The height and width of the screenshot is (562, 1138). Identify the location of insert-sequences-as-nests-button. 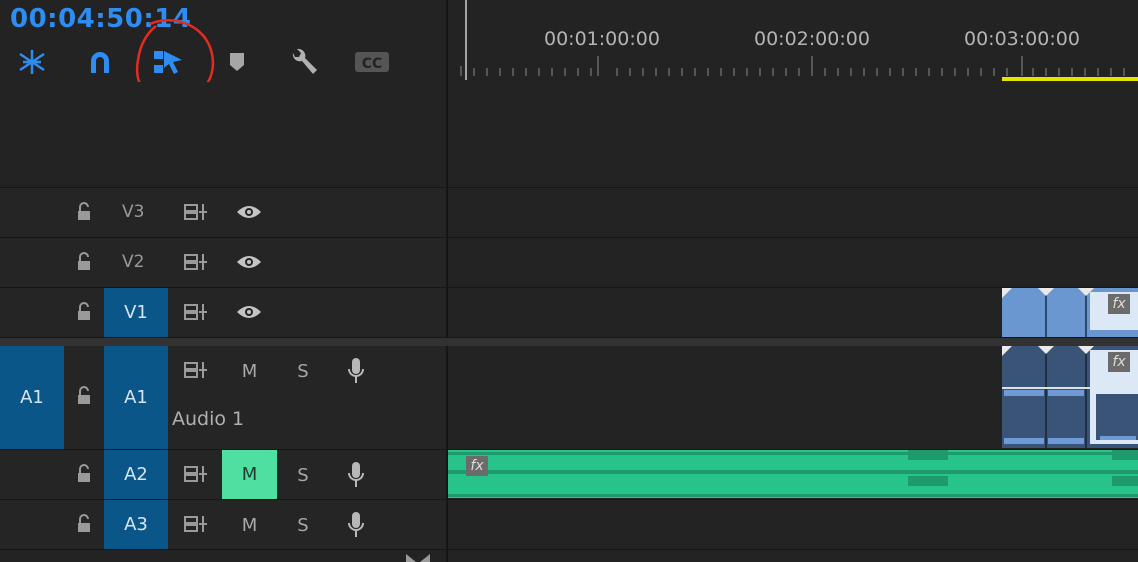
(32, 62).